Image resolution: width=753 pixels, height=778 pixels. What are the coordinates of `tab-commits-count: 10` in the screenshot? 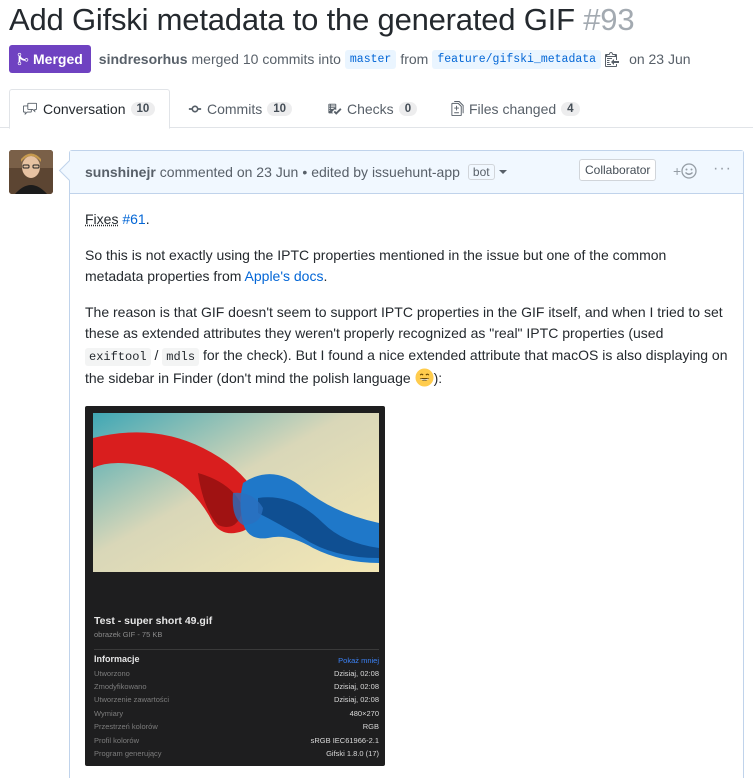 It's located at (279, 109).